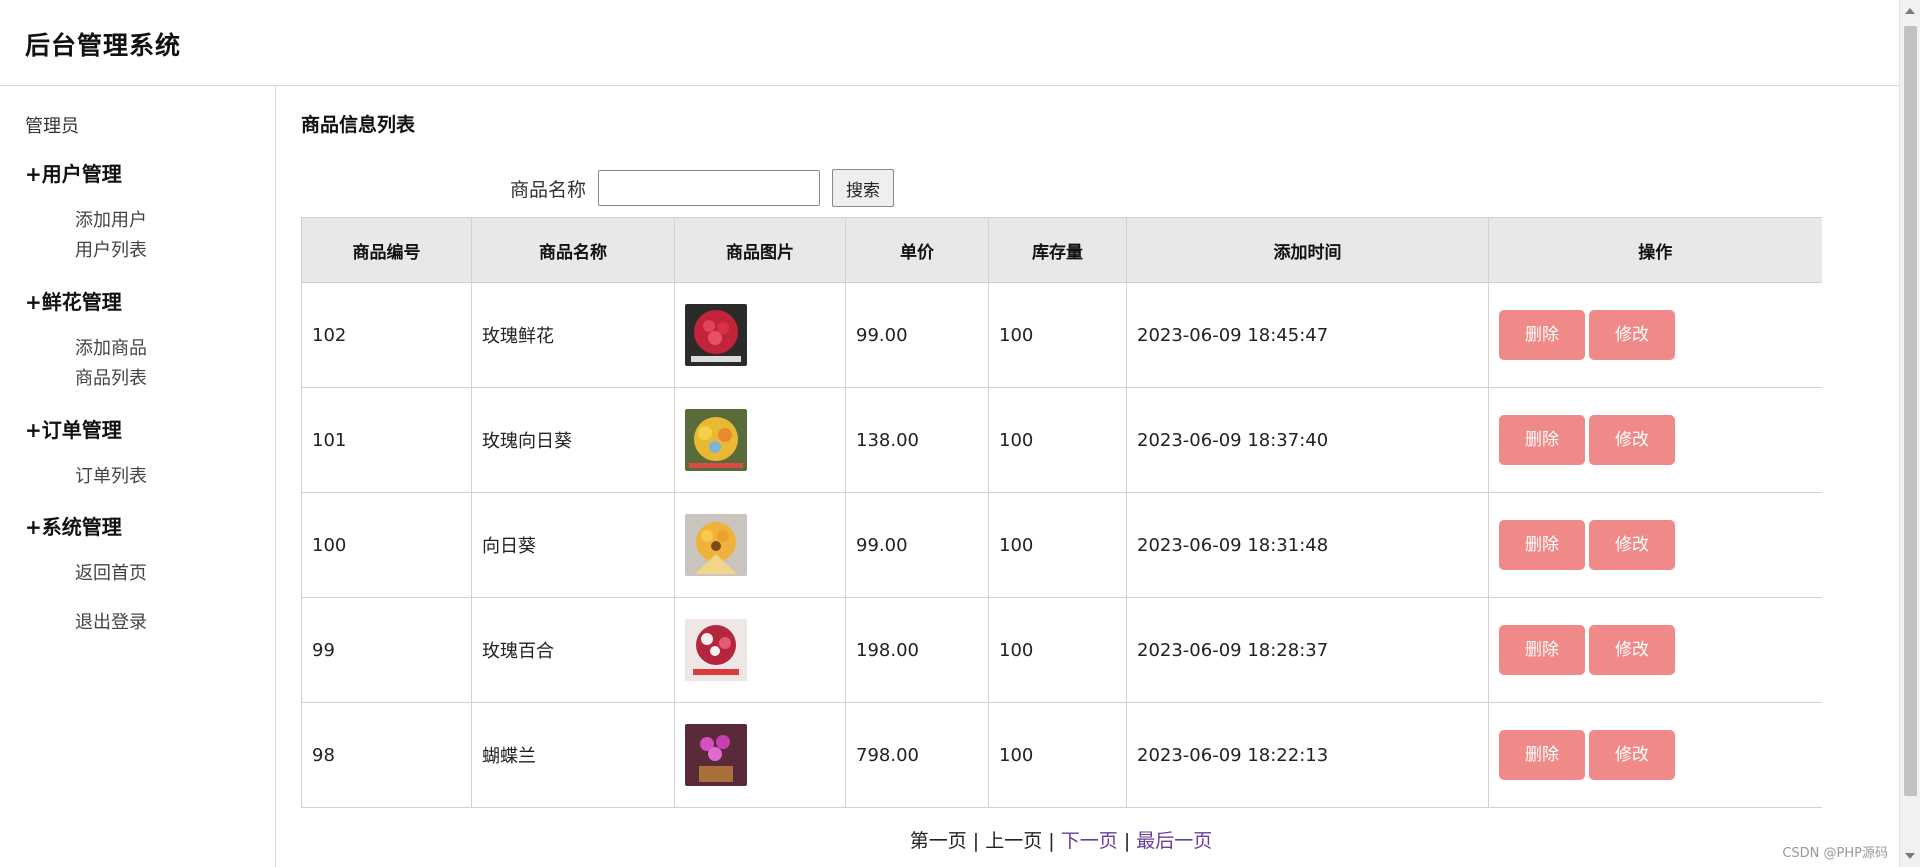  Describe the element at coordinates (358, 125) in the screenshot. I see `section-title: 商品信息列表` at that location.